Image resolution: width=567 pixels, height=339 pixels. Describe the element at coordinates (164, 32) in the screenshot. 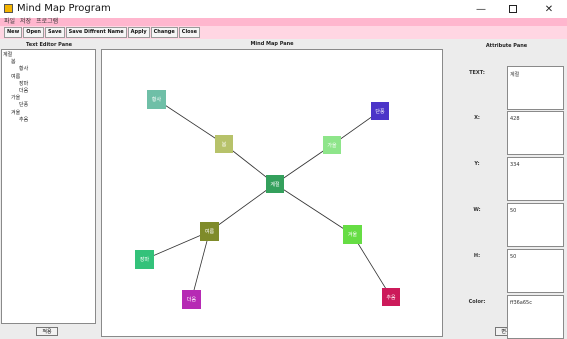

I see `change-button: Change` at that location.